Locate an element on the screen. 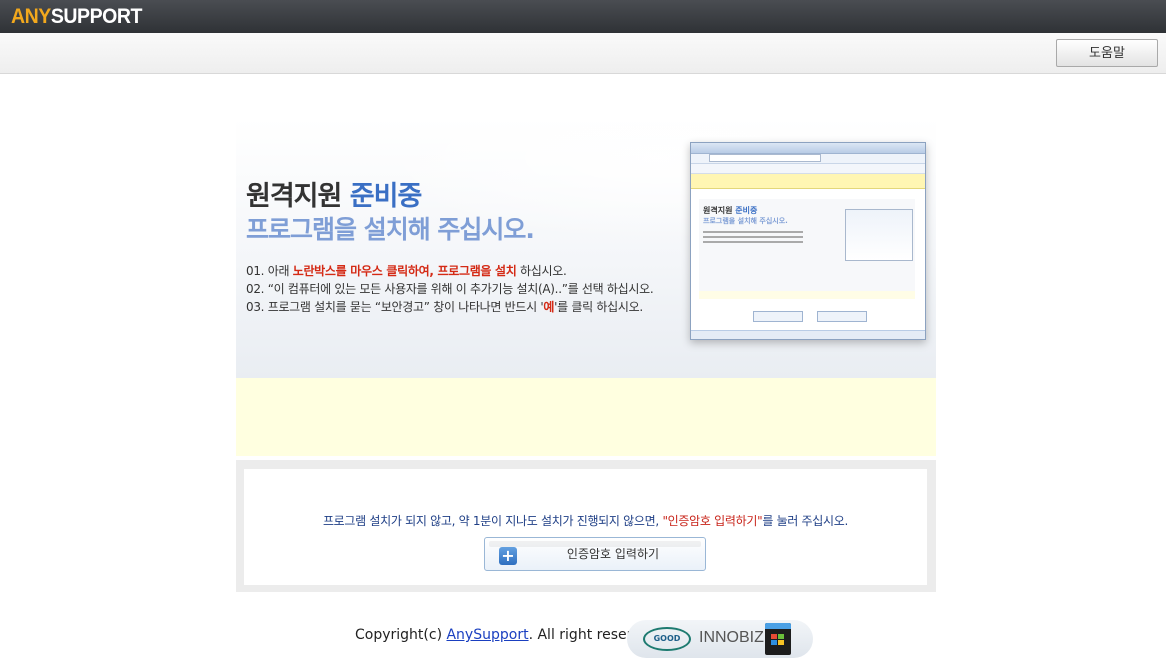  logo-any-text: ANY is located at coordinates (31, 16).